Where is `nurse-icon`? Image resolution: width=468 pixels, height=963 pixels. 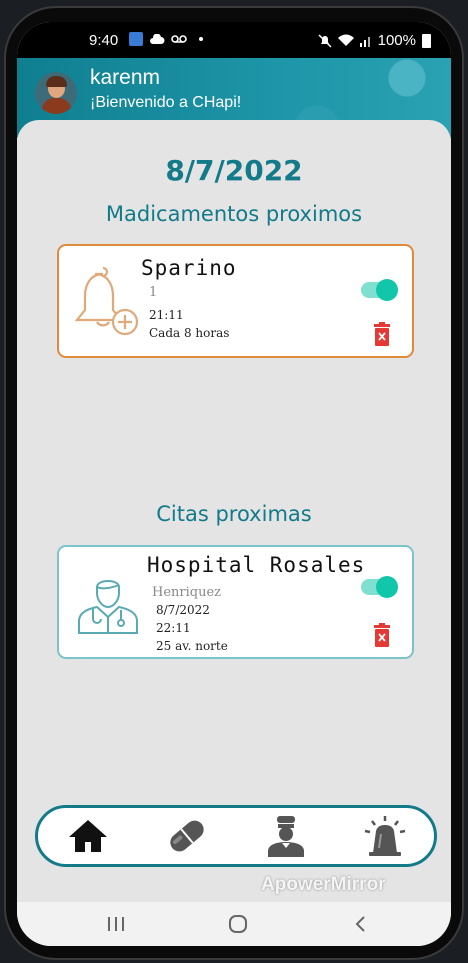
nurse-icon is located at coordinates (285, 836).